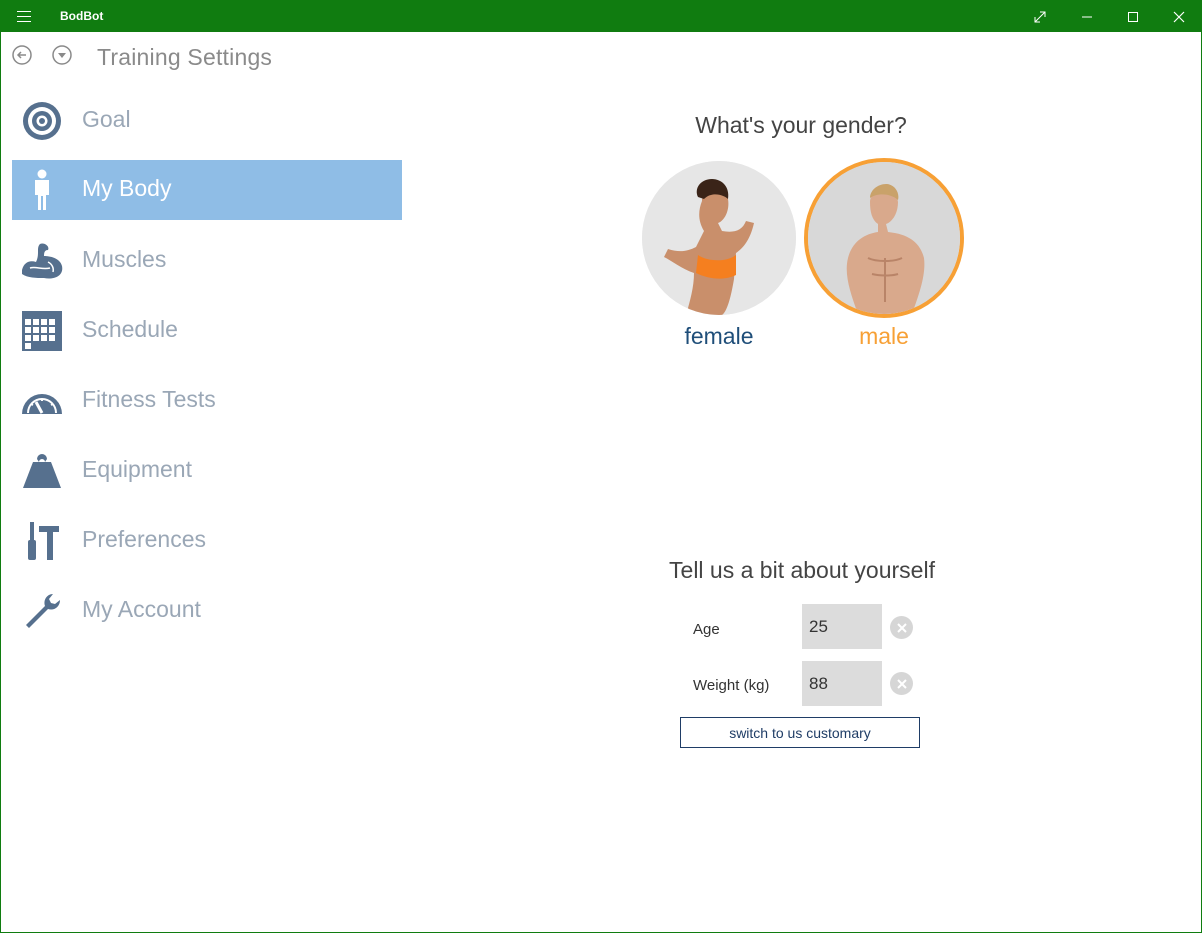 The height and width of the screenshot is (933, 1202). What do you see at coordinates (842, 626) in the screenshot?
I see `age-input` at bounding box center [842, 626].